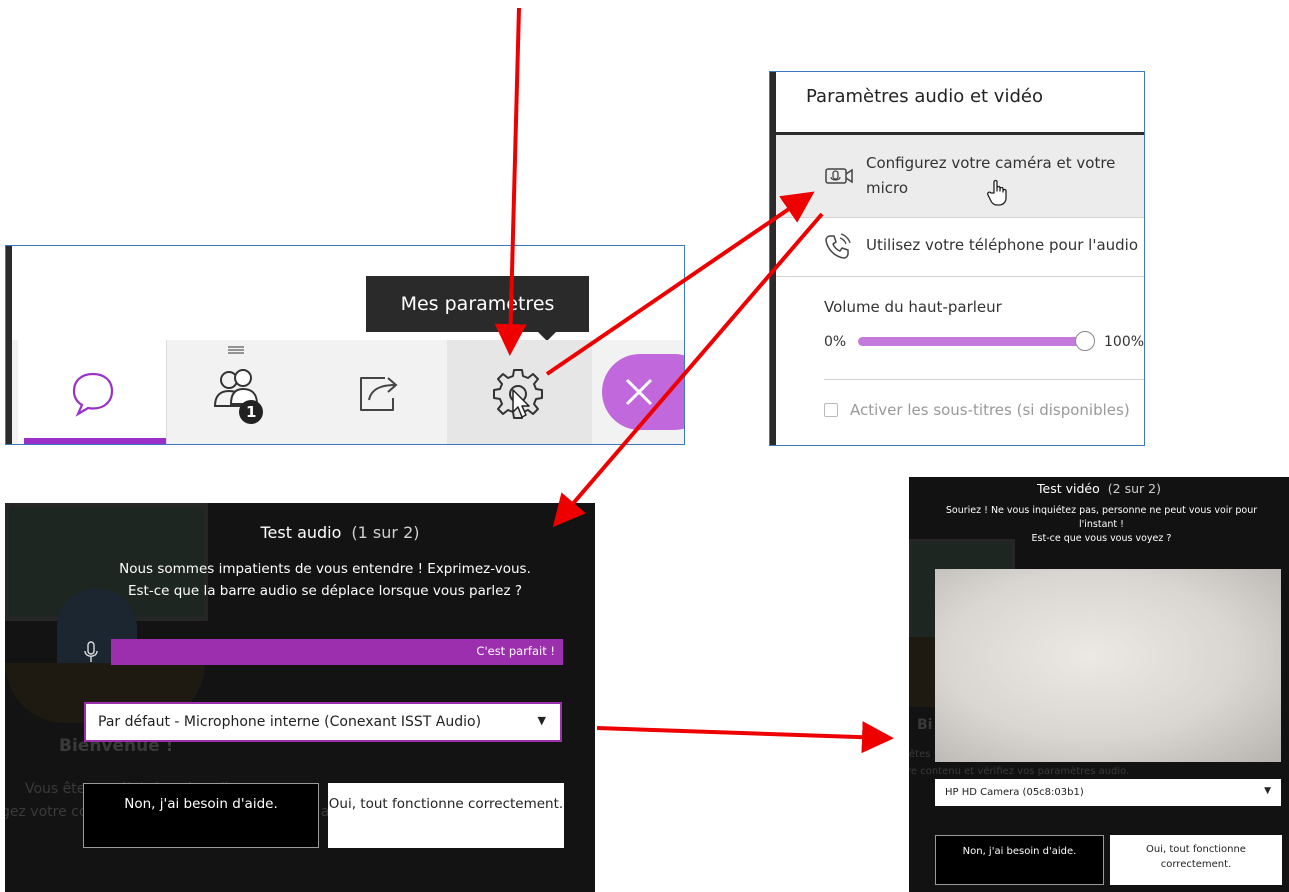 The width and height of the screenshot is (1289, 892). Describe the element at coordinates (385, 532) in the screenshot. I see `audio-test-step: (1 sur 2)` at that location.